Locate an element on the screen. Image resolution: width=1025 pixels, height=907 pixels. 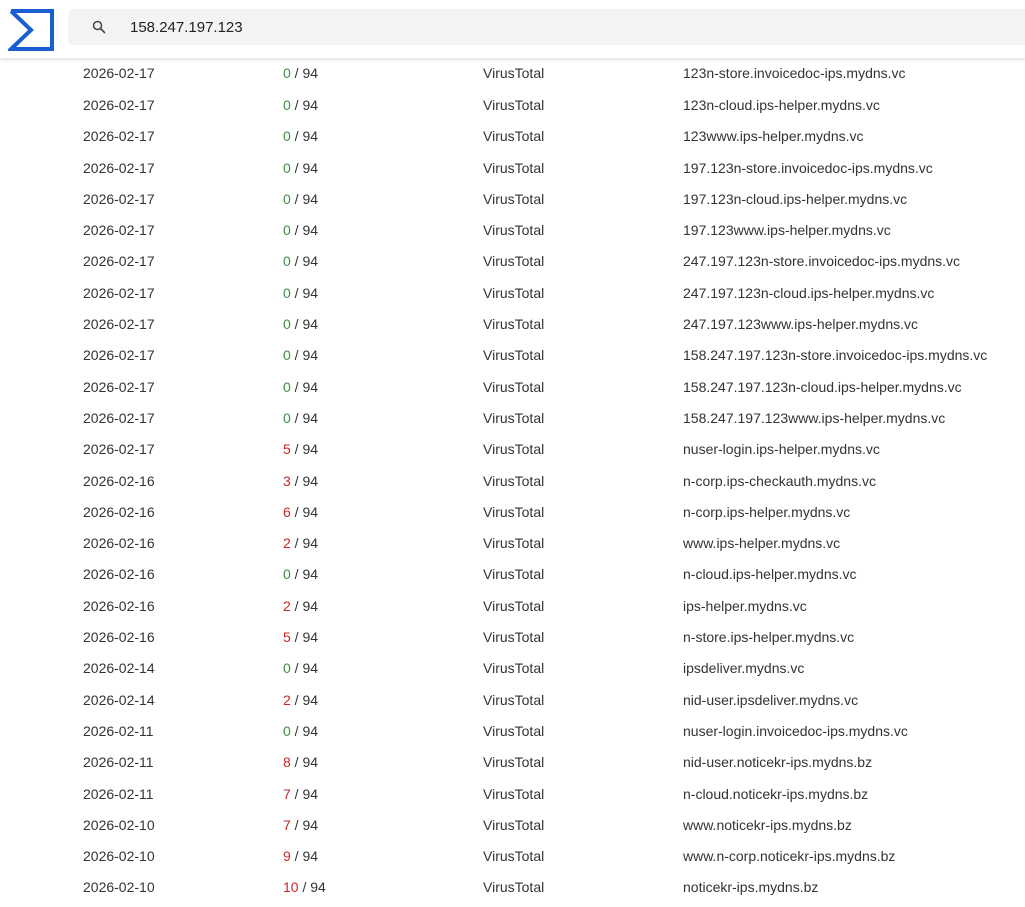
domain-link: n-cloud.noticekr-ips.mydns.bz is located at coordinates (775, 794).